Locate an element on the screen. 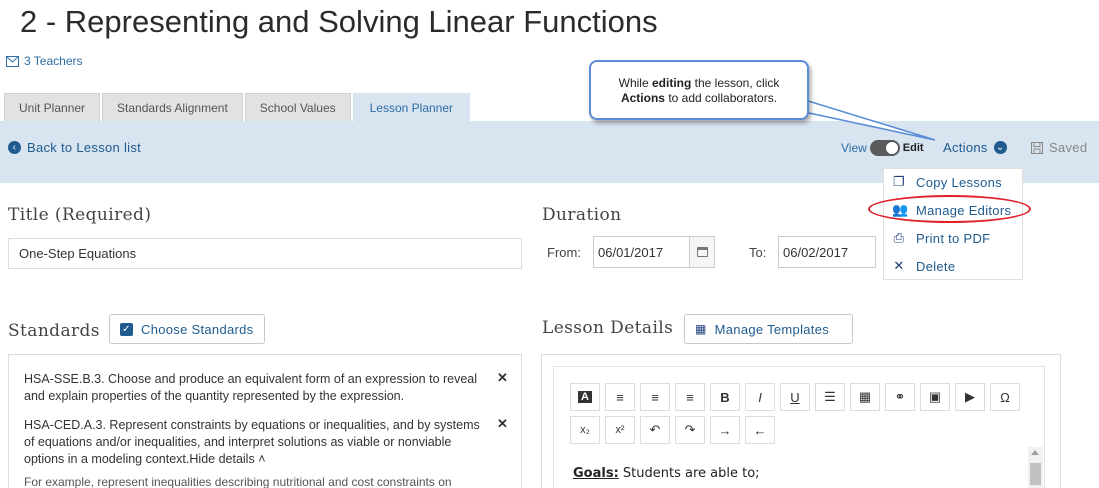 The height and width of the screenshot is (488, 1099). callout-bold-text: editing is located at coordinates (671, 83).